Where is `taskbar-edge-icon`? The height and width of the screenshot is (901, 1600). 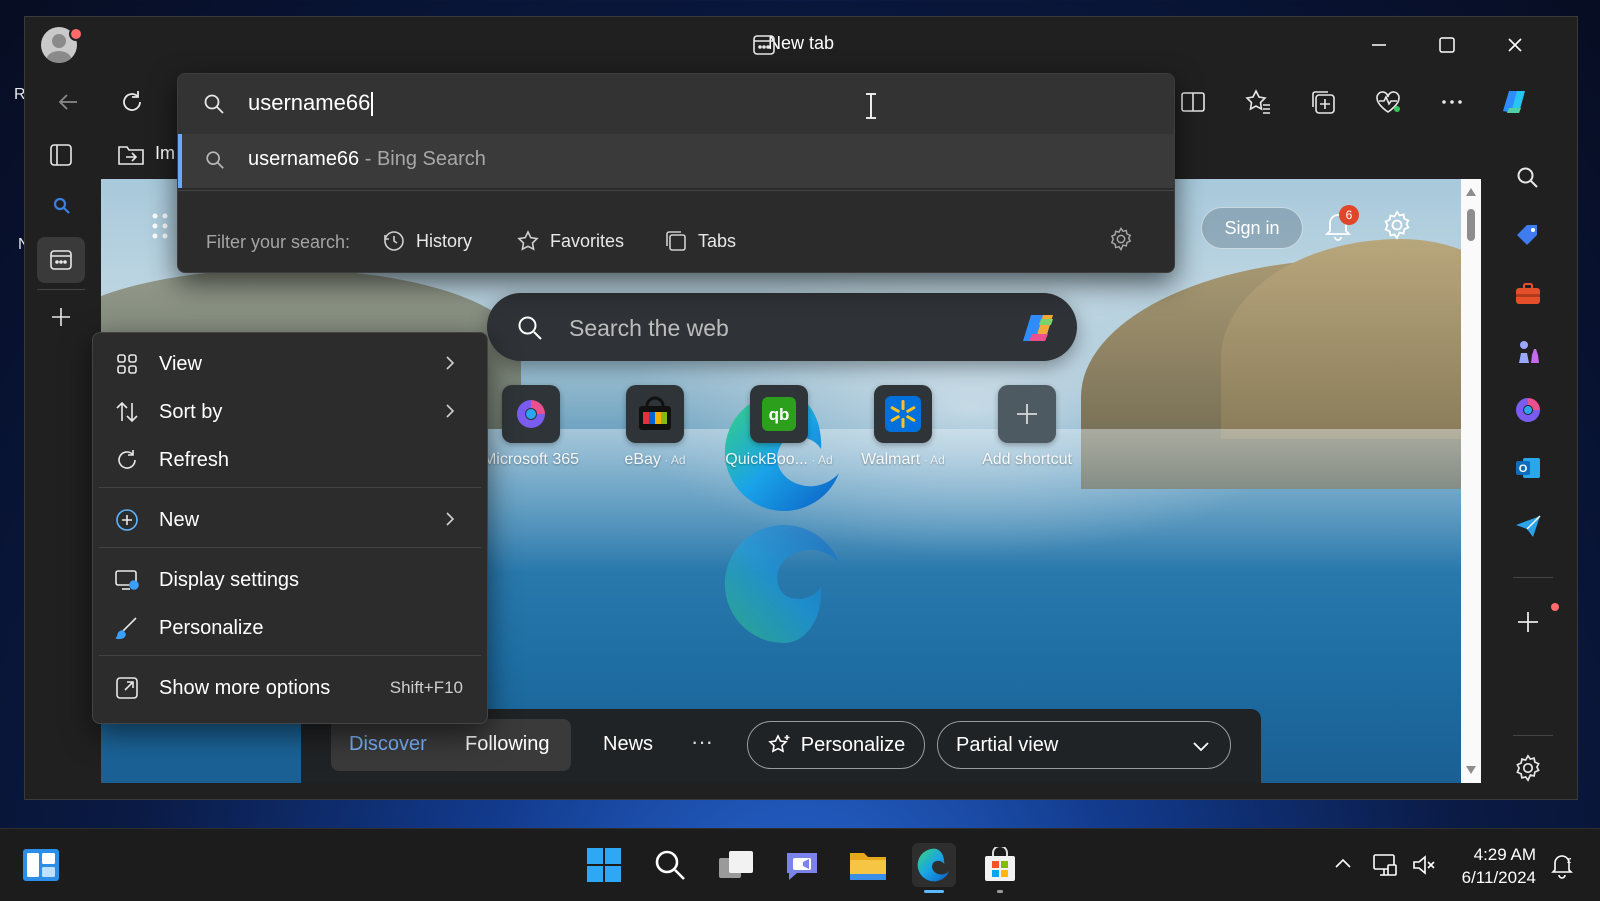 taskbar-edge-icon is located at coordinates (934, 868).